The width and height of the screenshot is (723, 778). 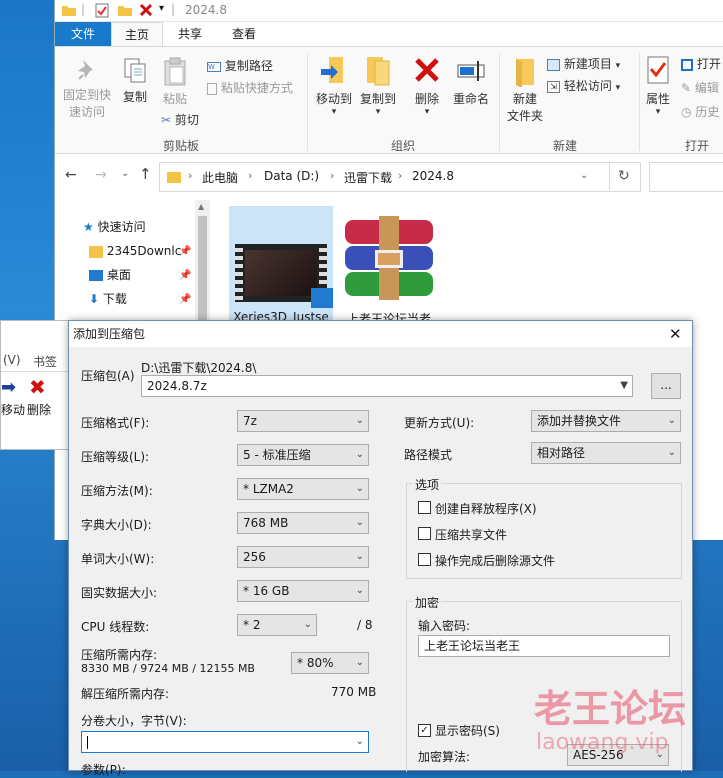 What do you see at coordinates (424, 533) in the screenshot?
I see `shared-files-checkbox` at bounding box center [424, 533].